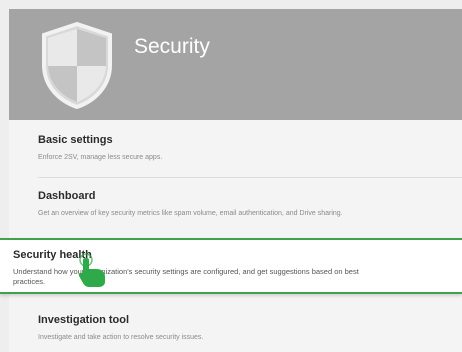 The image size is (462, 352). What do you see at coordinates (77, 65) in the screenshot?
I see `shield-icon` at bounding box center [77, 65].